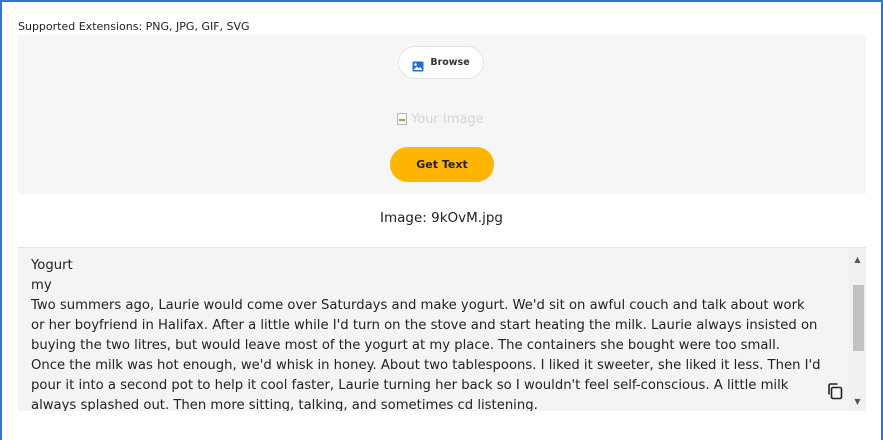  Describe the element at coordinates (858, 318) in the screenshot. I see `scrollbar-thumb` at that location.